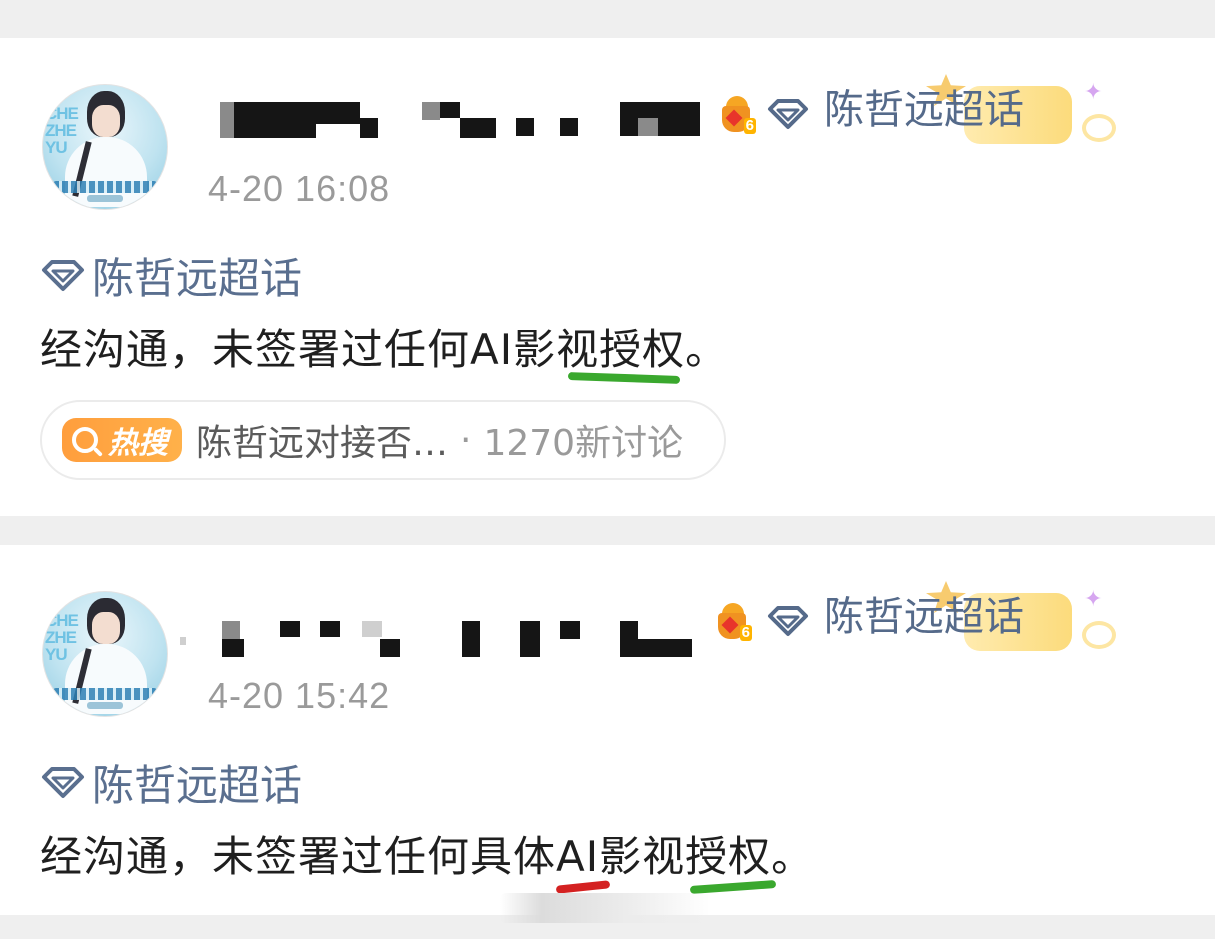 The height and width of the screenshot is (939, 1215). Describe the element at coordinates (384, 349) in the screenshot. I see `post-text: 经沟通，未签署过任何AI影视授权。` at that location.